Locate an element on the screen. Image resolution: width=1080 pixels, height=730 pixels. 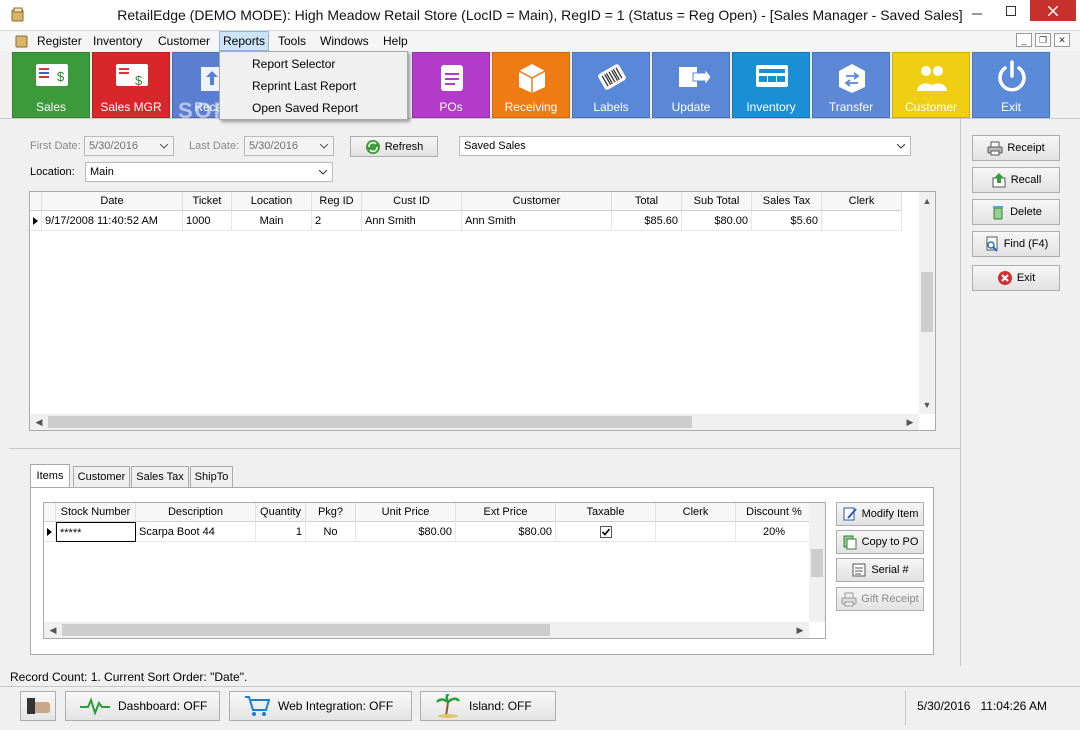
delete-button: Delete is located at coordinates (1016, 212).